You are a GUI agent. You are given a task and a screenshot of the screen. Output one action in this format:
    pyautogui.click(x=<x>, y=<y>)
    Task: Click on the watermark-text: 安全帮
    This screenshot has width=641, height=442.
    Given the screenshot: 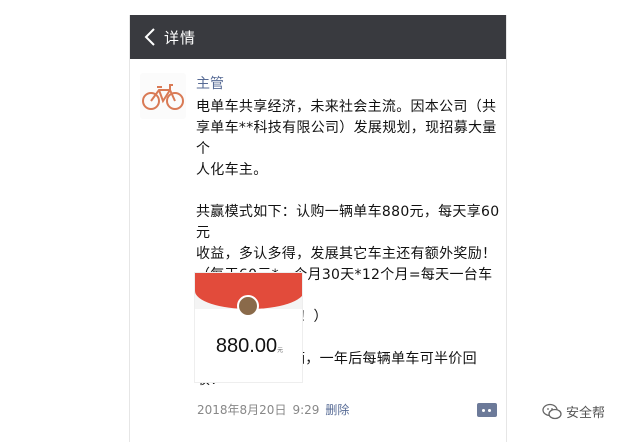 What is the action you would take?
    pyautogui.click(x=586, y=413)
    